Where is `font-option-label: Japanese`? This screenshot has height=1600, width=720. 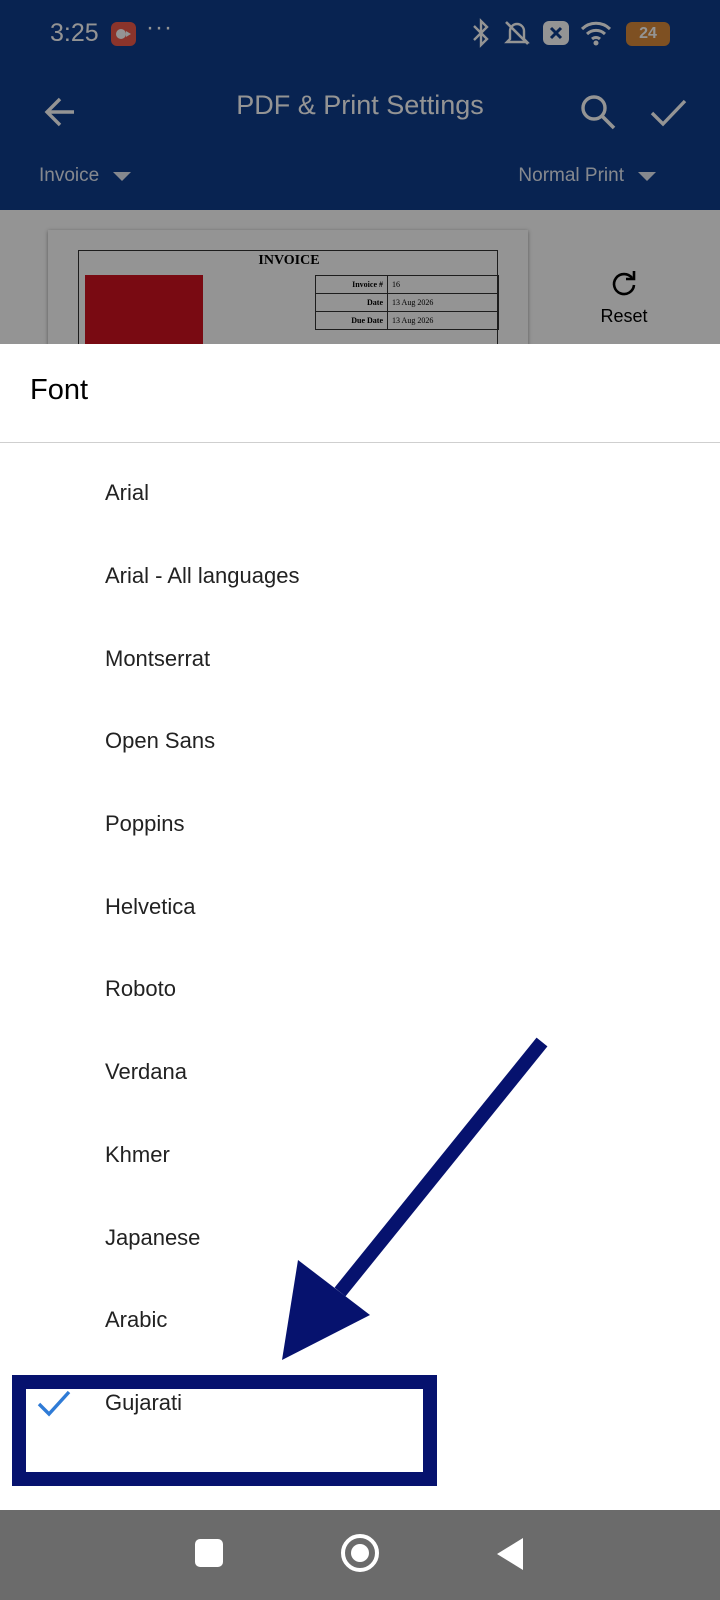
font-option-label: Japanese is located at coordinates (153, 1237).